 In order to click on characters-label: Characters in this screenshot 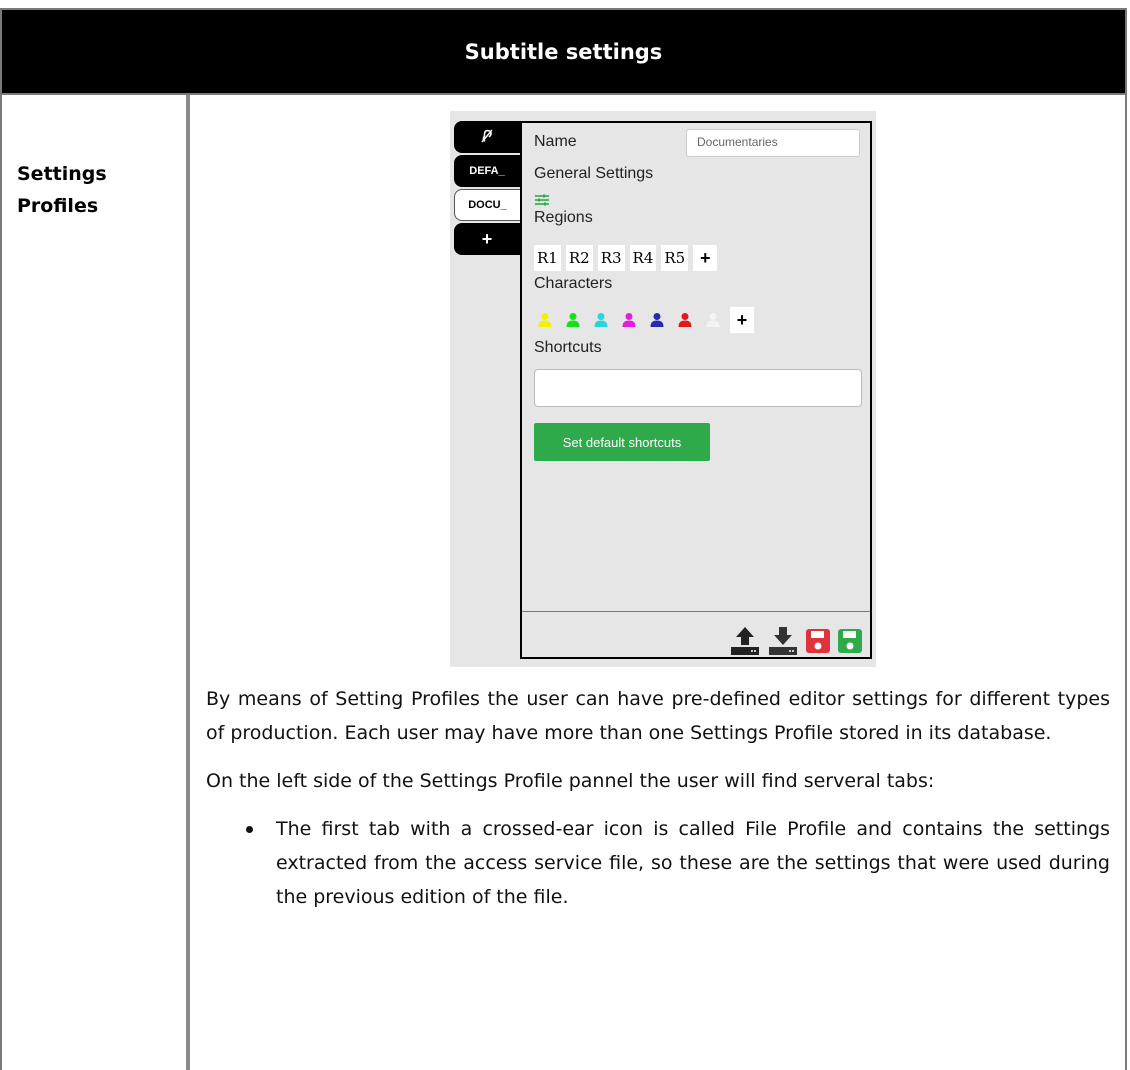, I will do `click(573, 283)`.